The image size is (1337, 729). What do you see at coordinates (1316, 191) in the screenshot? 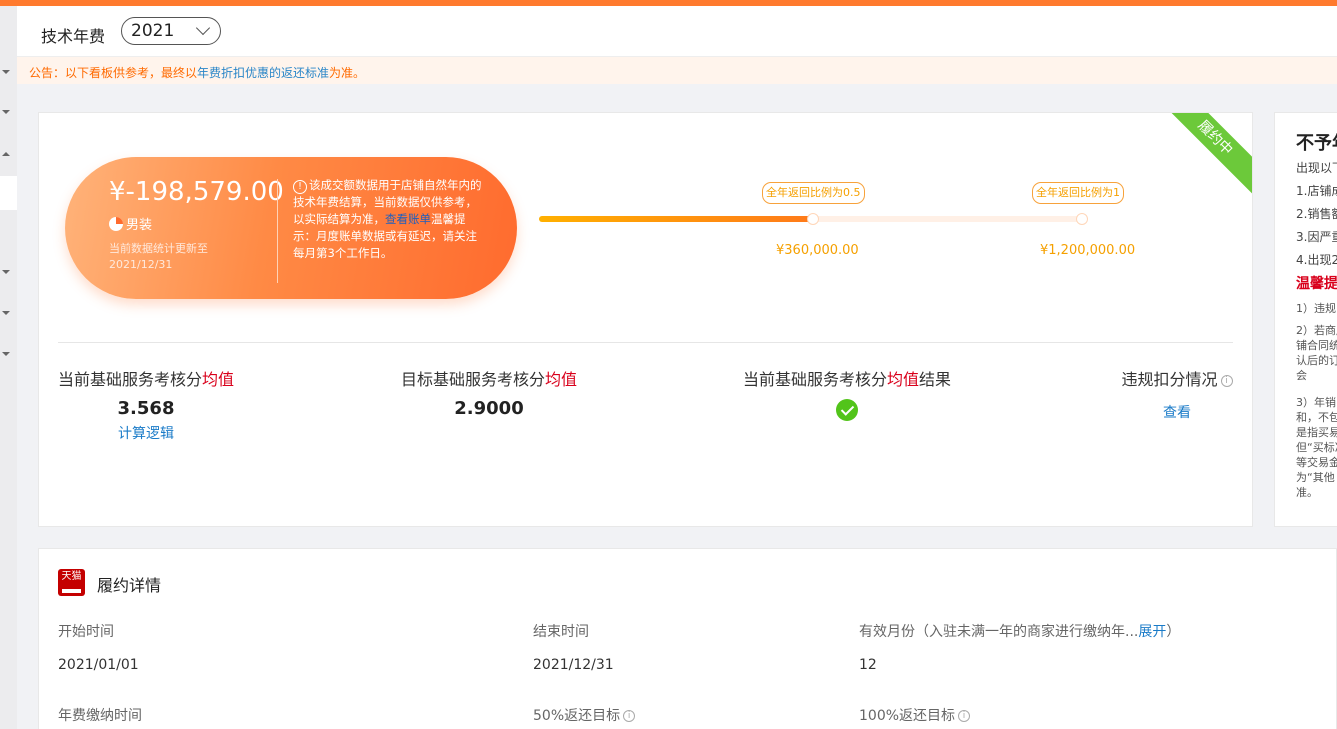
I see `side-line: 1.店铺成` at bounding box center [1316, 191].